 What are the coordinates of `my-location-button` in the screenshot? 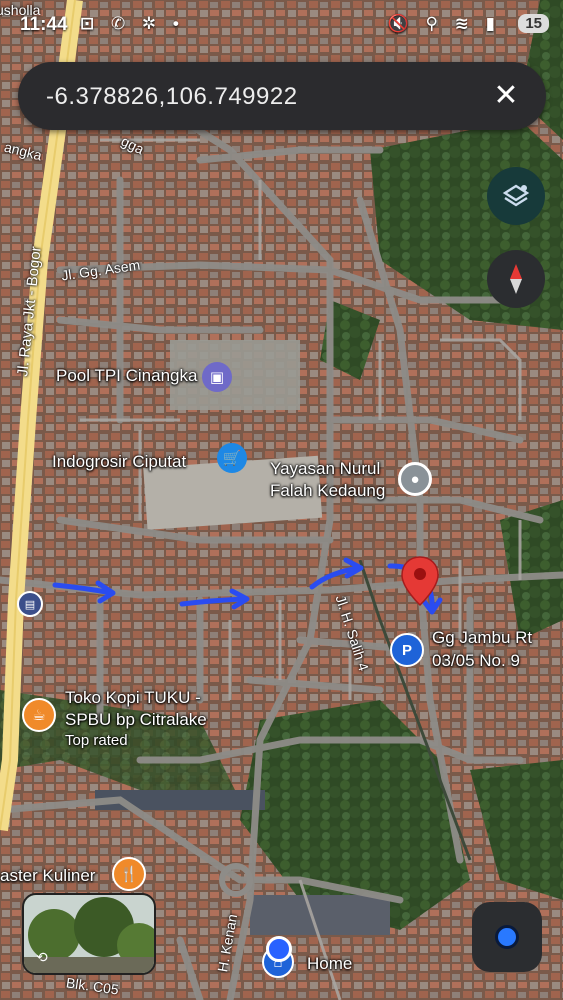 It's located at (507, 937).